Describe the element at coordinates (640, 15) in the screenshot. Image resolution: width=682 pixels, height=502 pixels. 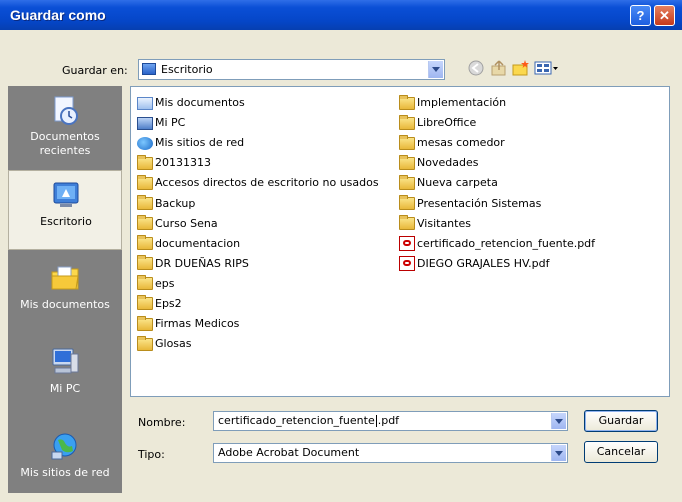
I see `help-button: ?` at that location.